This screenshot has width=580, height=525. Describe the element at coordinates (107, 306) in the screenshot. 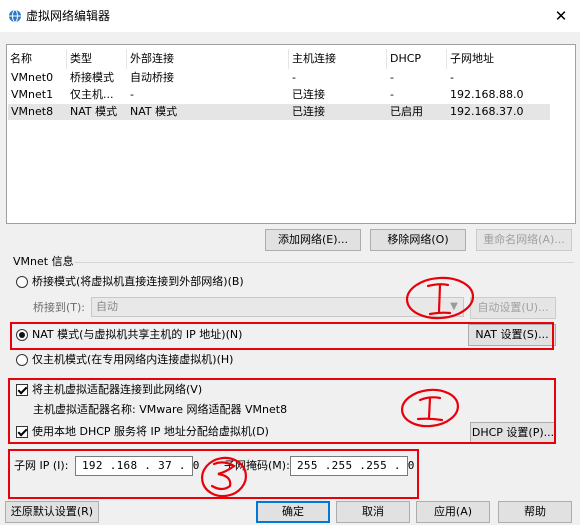

I see `bridge-to-value: 自动` at that location.